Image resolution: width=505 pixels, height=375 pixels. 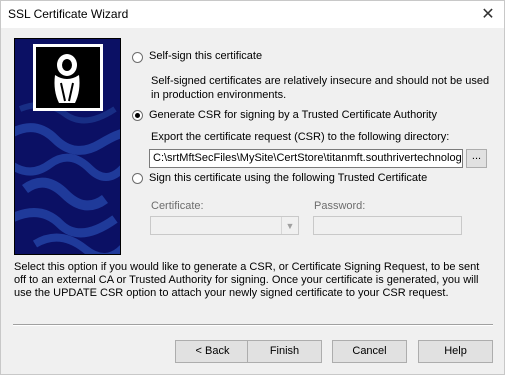 I want to click on certificate-label: Certificate:, so click(x=177, y=206).